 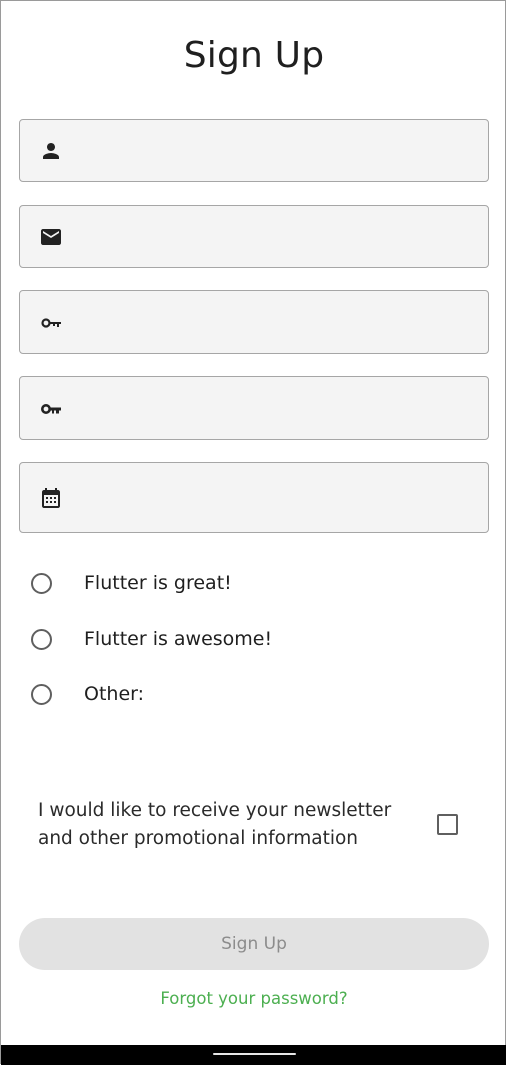 I want to click on signup-button: Sign Up, so click(x=254, y=944).